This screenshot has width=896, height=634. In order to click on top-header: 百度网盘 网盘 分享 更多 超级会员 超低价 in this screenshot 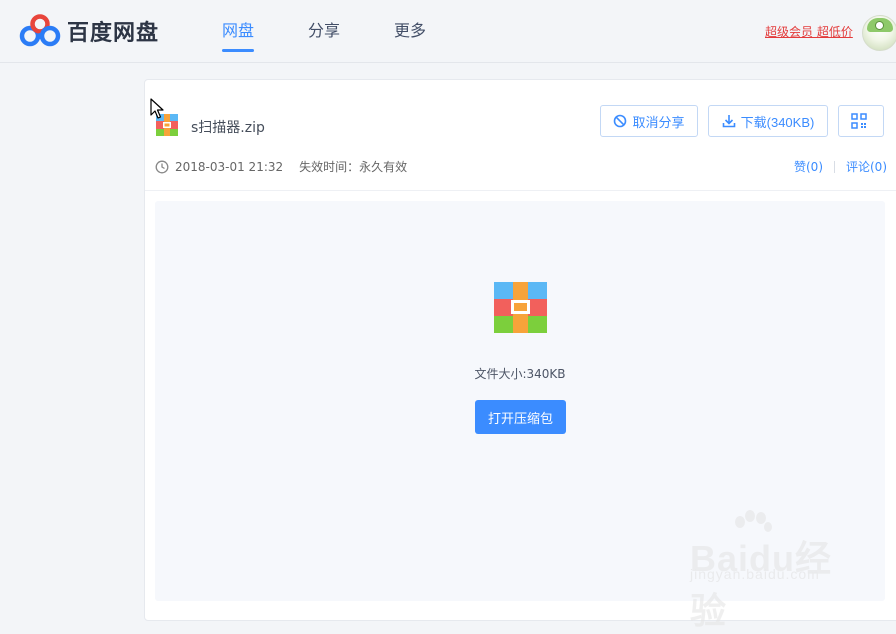, I will do `click(448, 31)`.